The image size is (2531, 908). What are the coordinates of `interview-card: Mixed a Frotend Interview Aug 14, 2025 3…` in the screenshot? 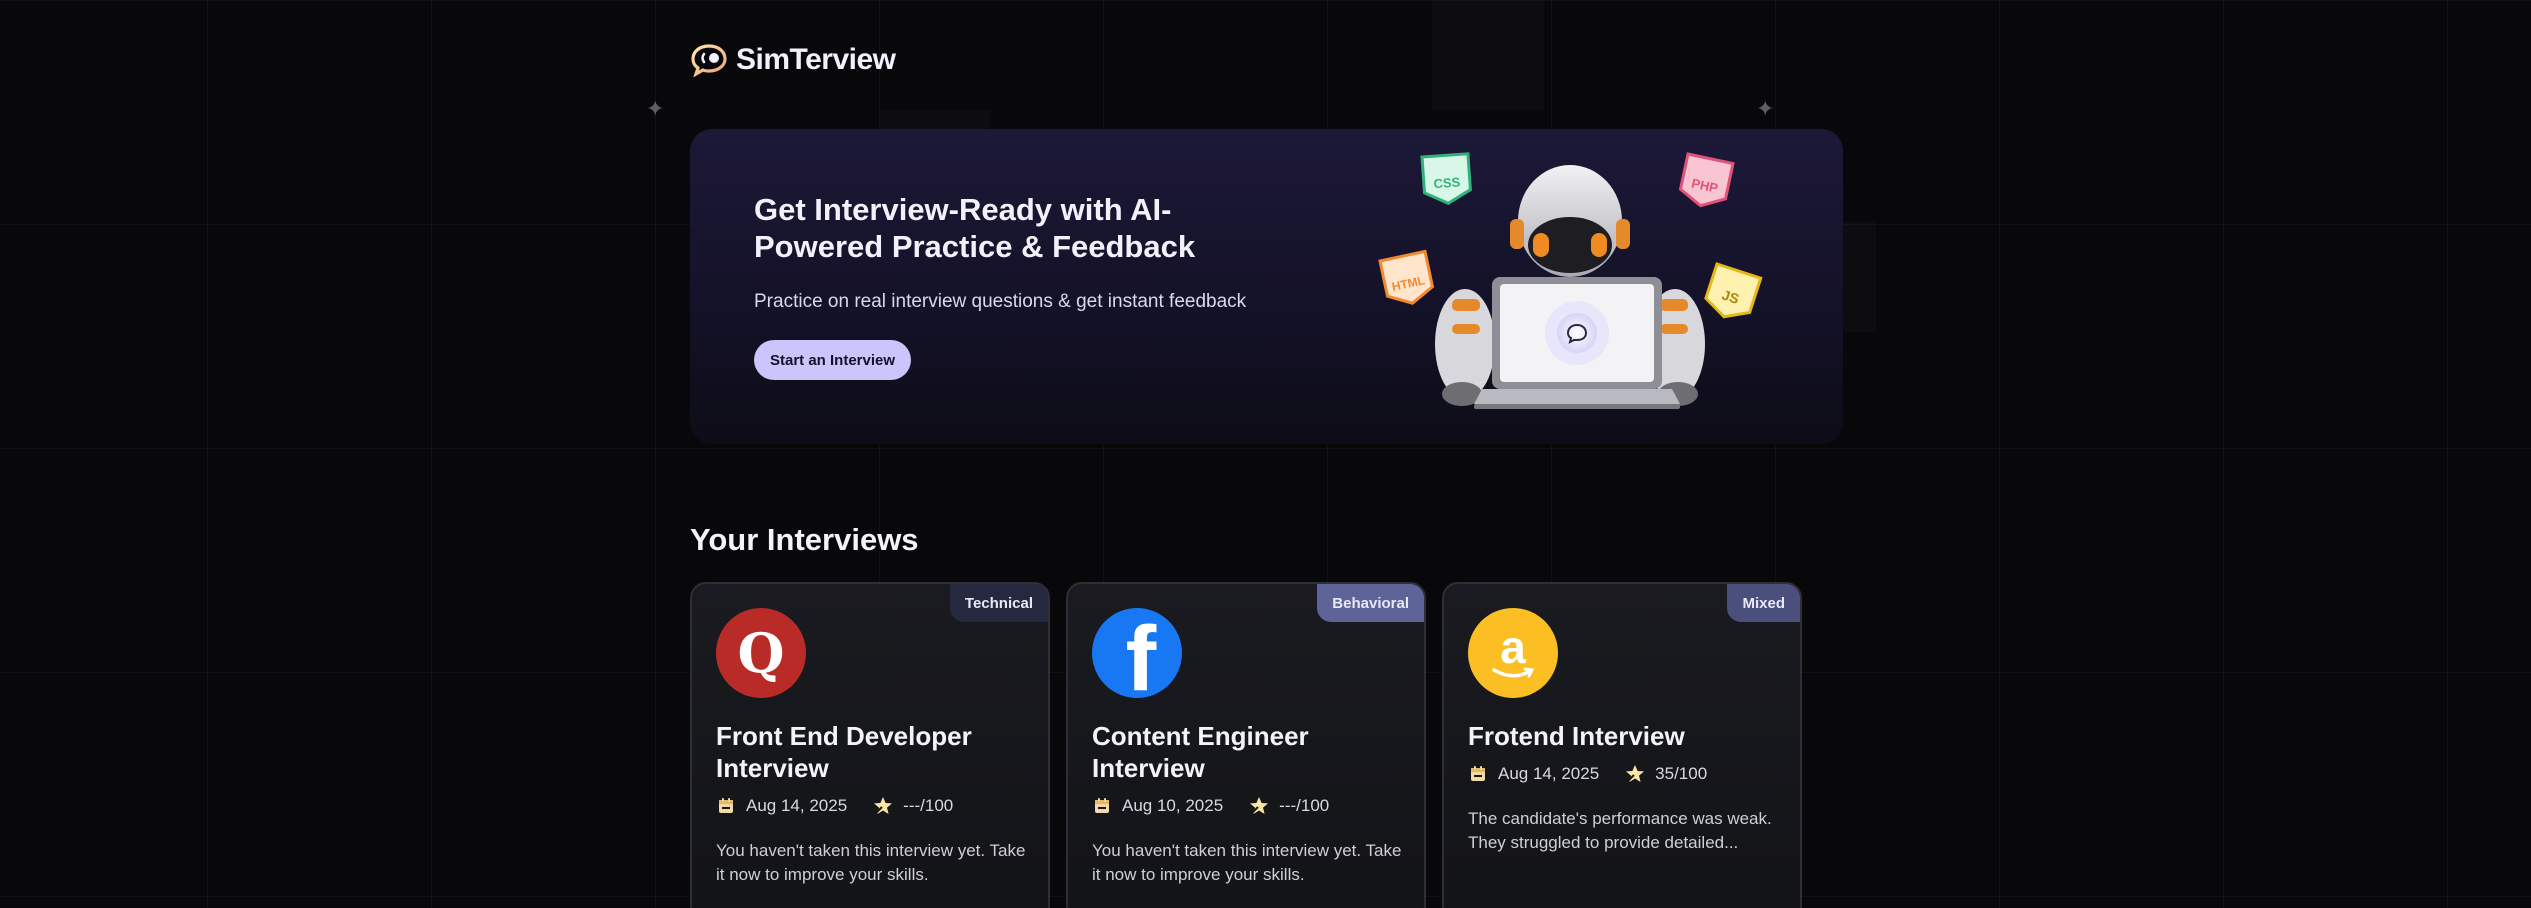 It's located at (1622, 745).